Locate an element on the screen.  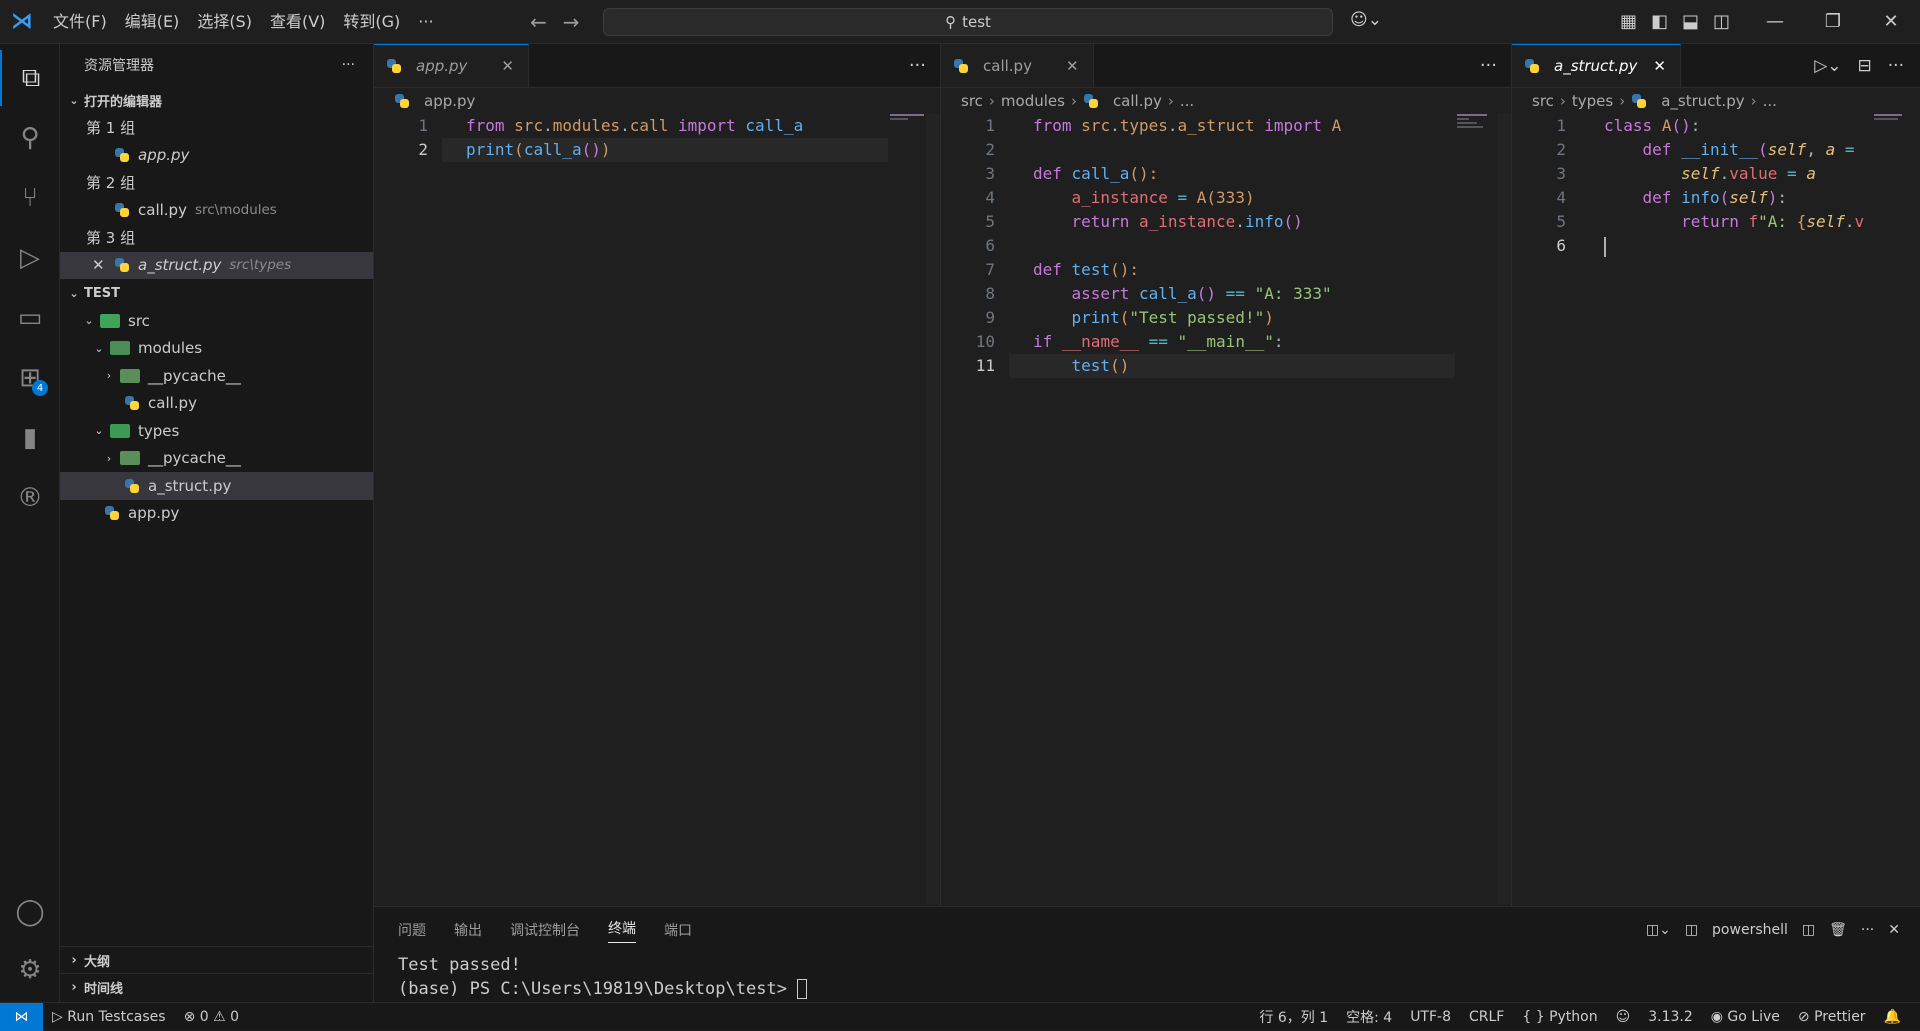
menu-selection: 选择(S) is located at coordinates (224, 22).